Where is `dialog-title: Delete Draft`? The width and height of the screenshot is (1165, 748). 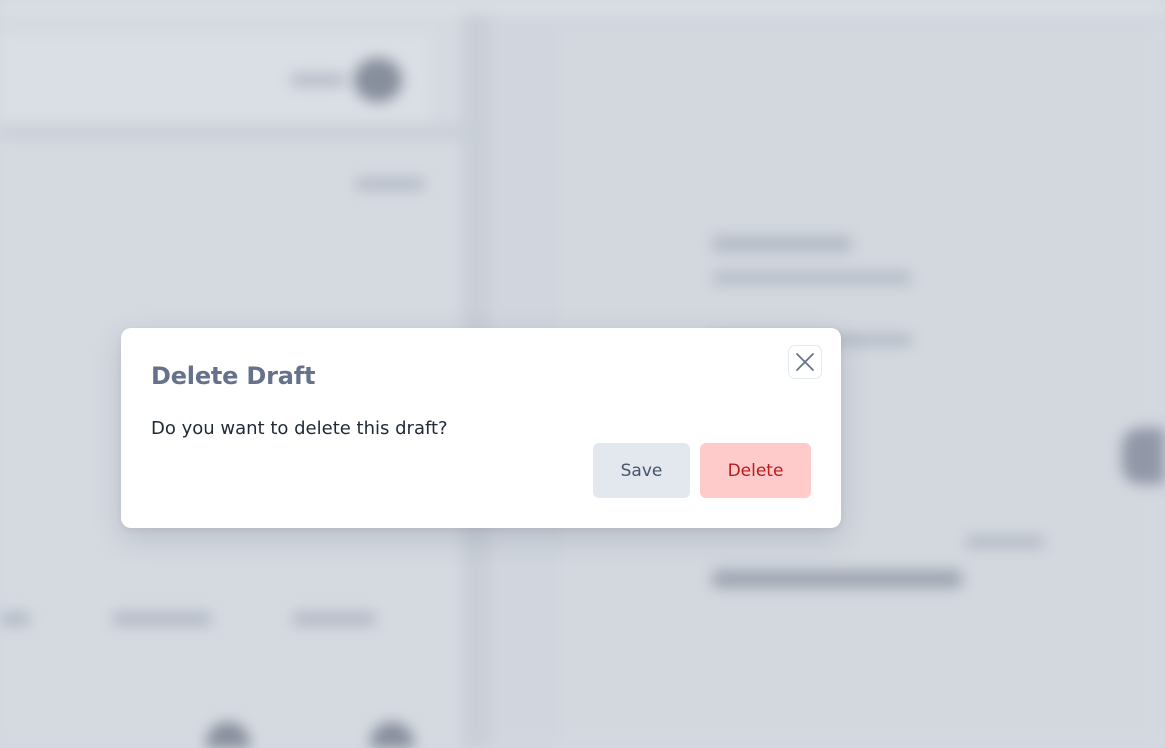 dialog-title: Delete Draft is located at coordinates (233, 376).